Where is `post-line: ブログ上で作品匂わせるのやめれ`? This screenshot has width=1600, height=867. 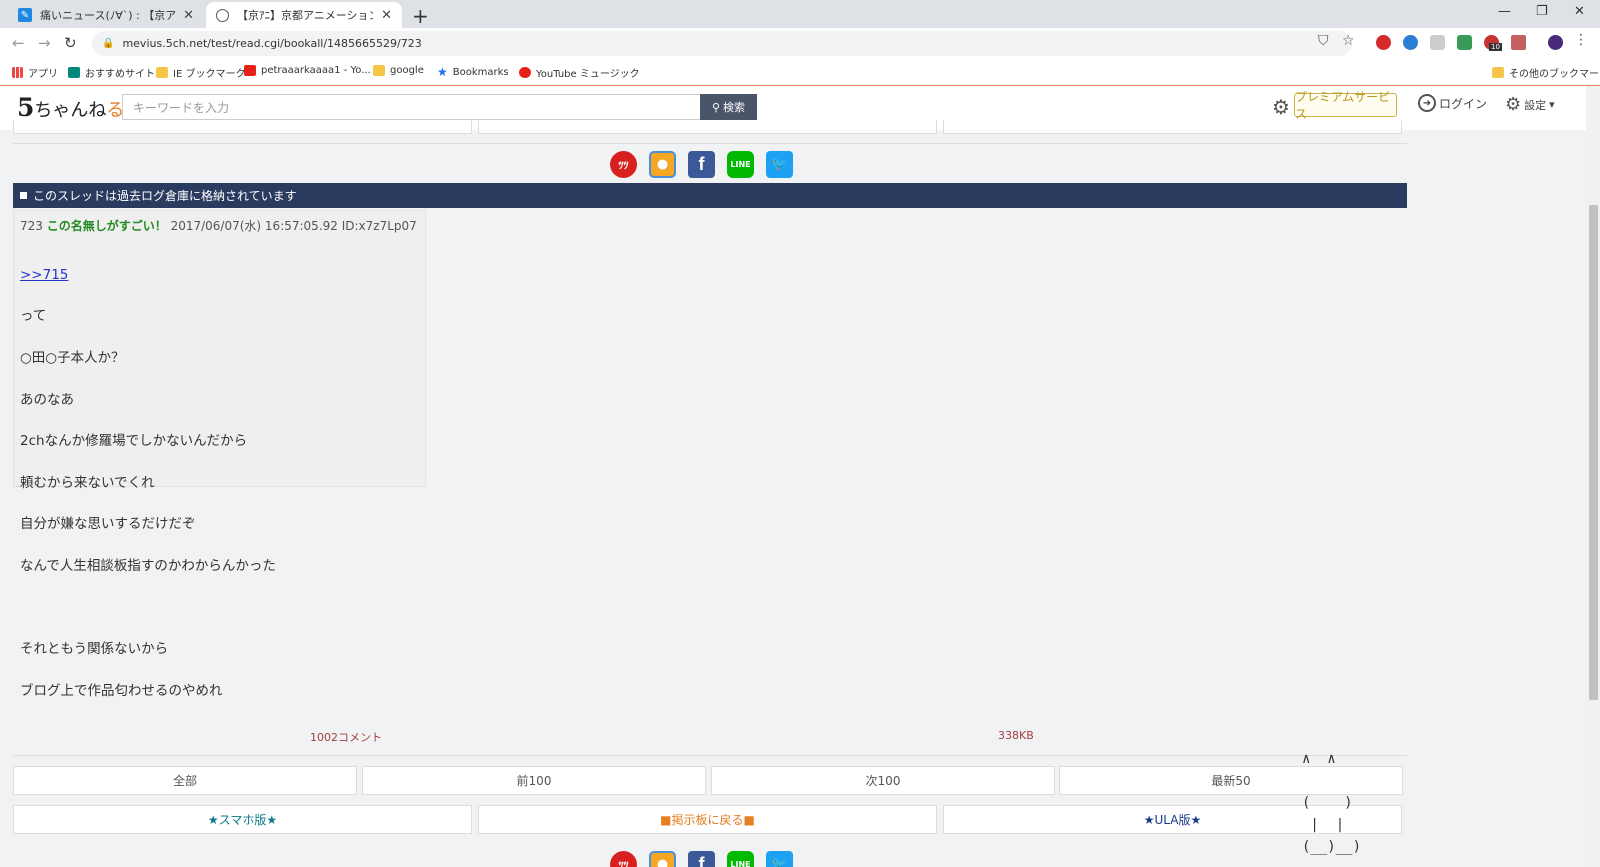
post-line: ブログ上で作品匂わせるのやめれ is located at coordinates (121, 690).